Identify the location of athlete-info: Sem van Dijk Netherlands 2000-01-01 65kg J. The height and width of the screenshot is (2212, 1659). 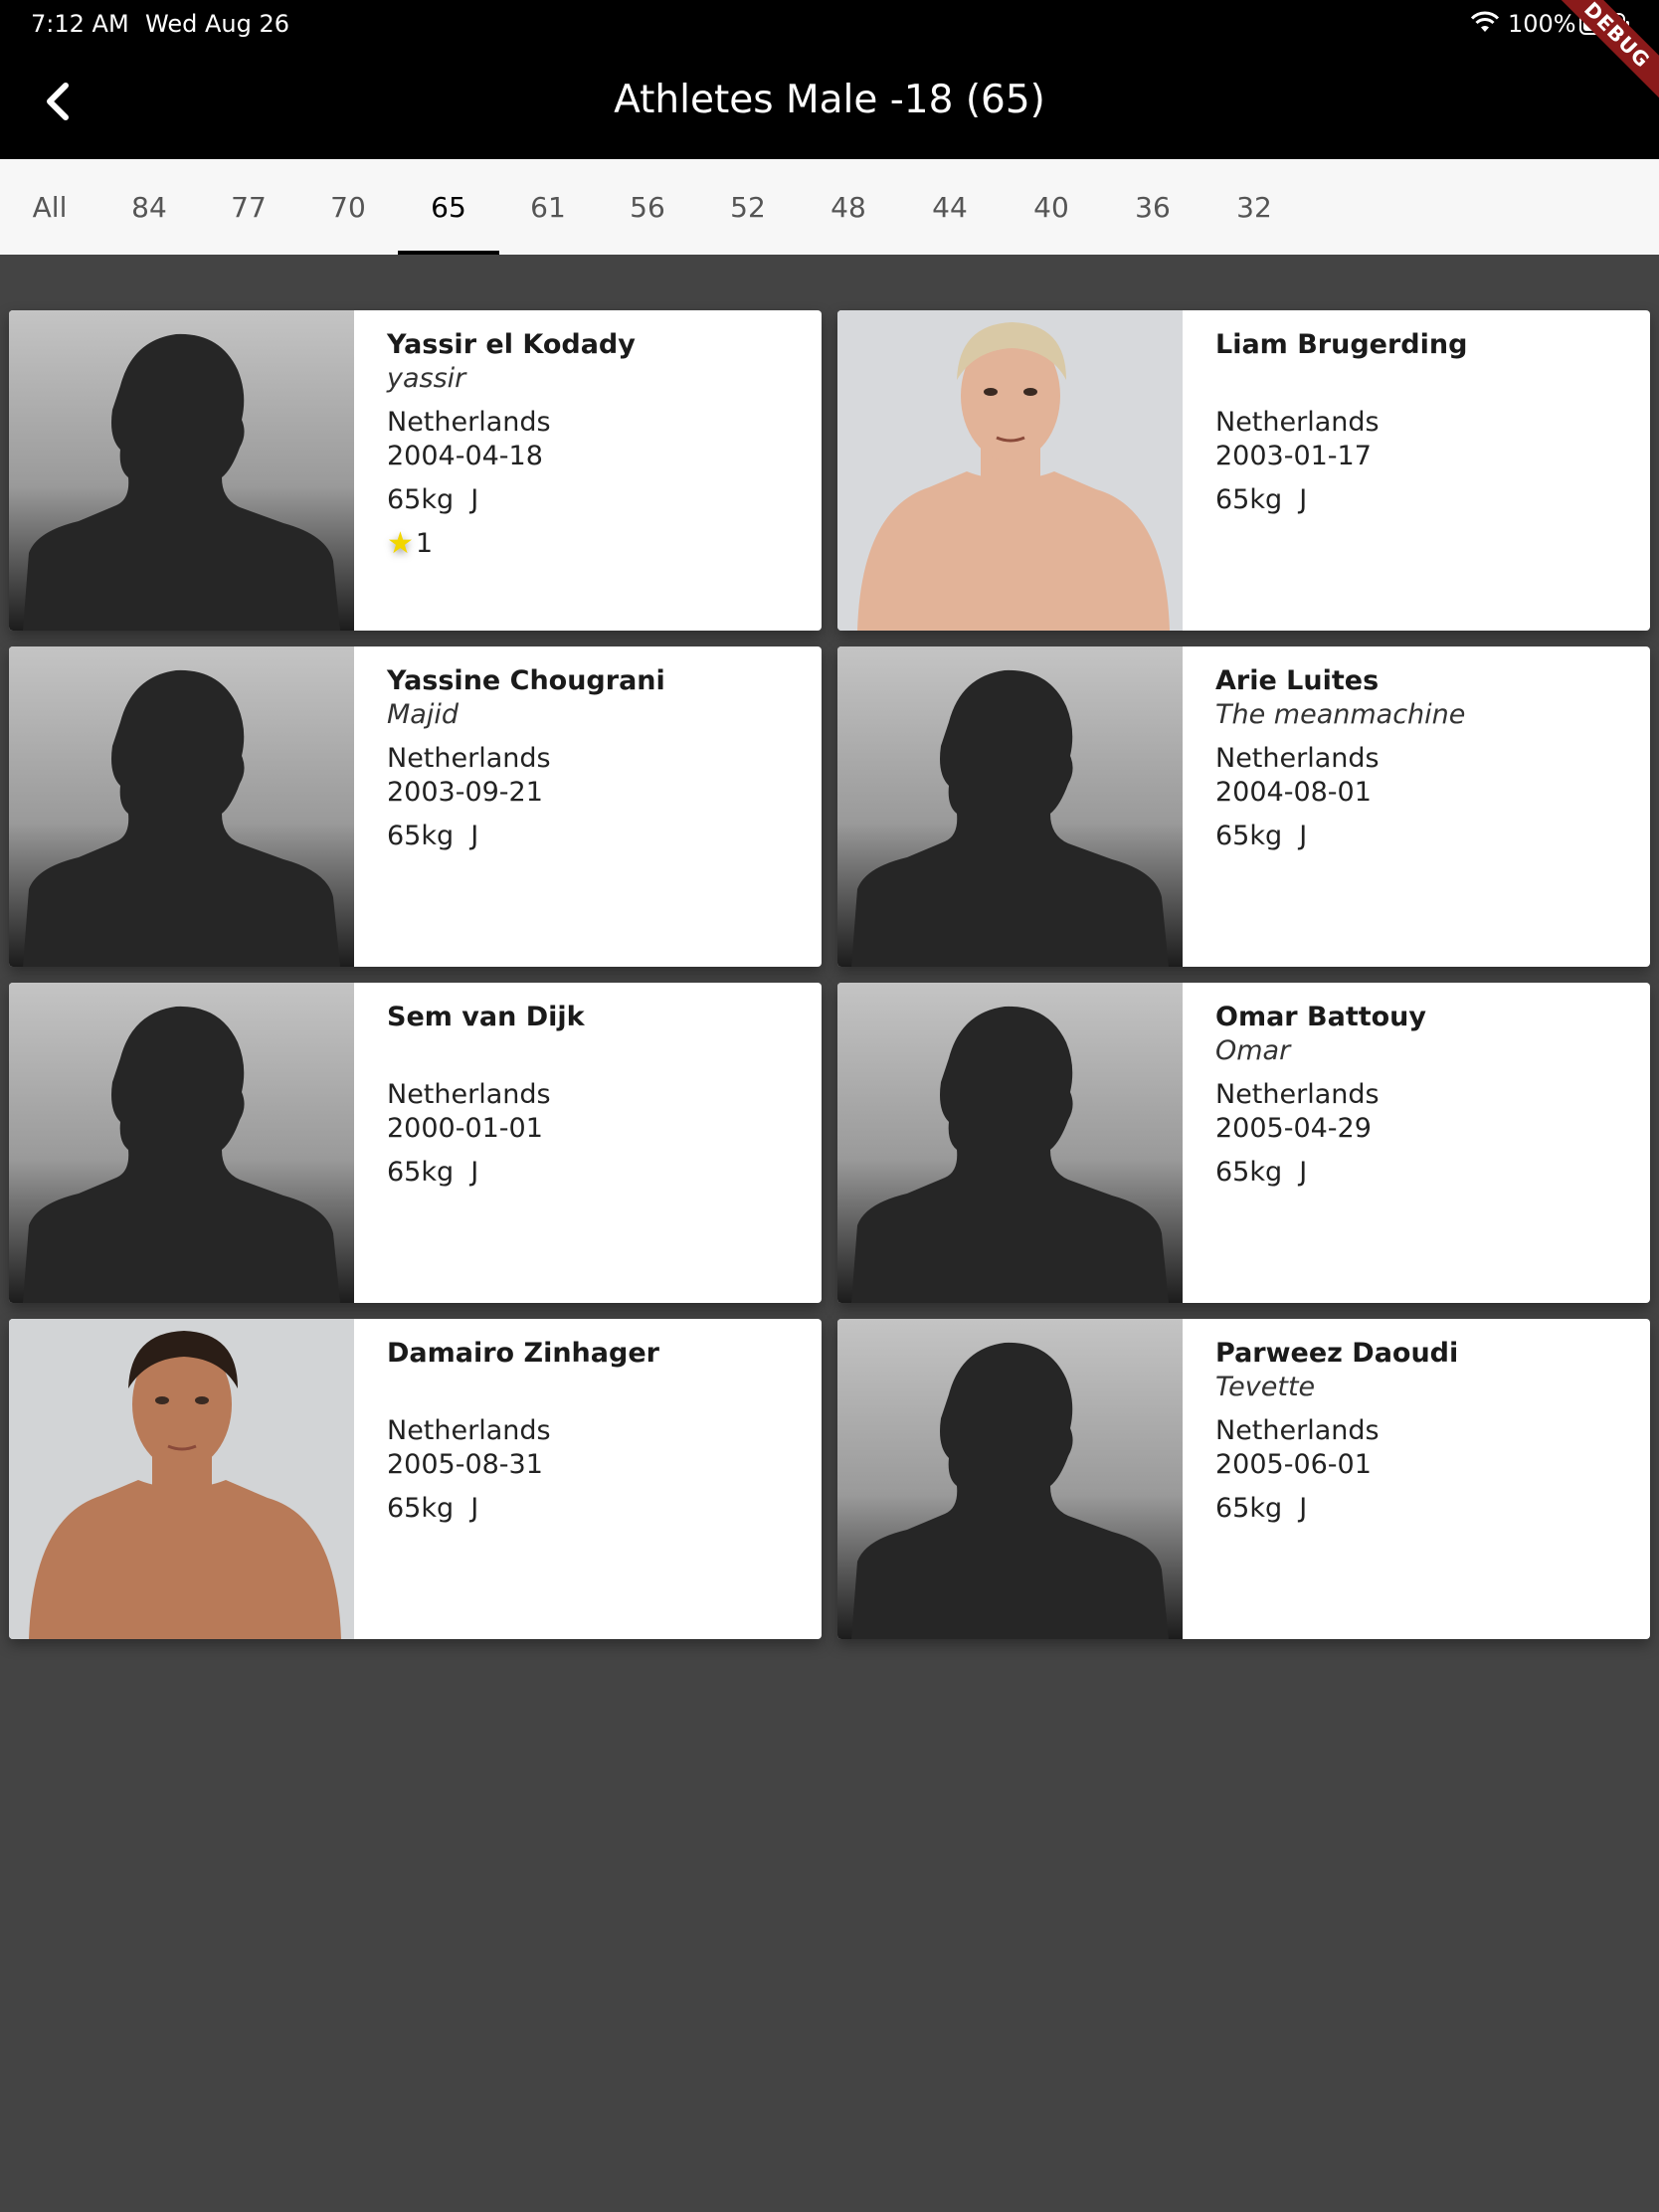
(469, 1143).